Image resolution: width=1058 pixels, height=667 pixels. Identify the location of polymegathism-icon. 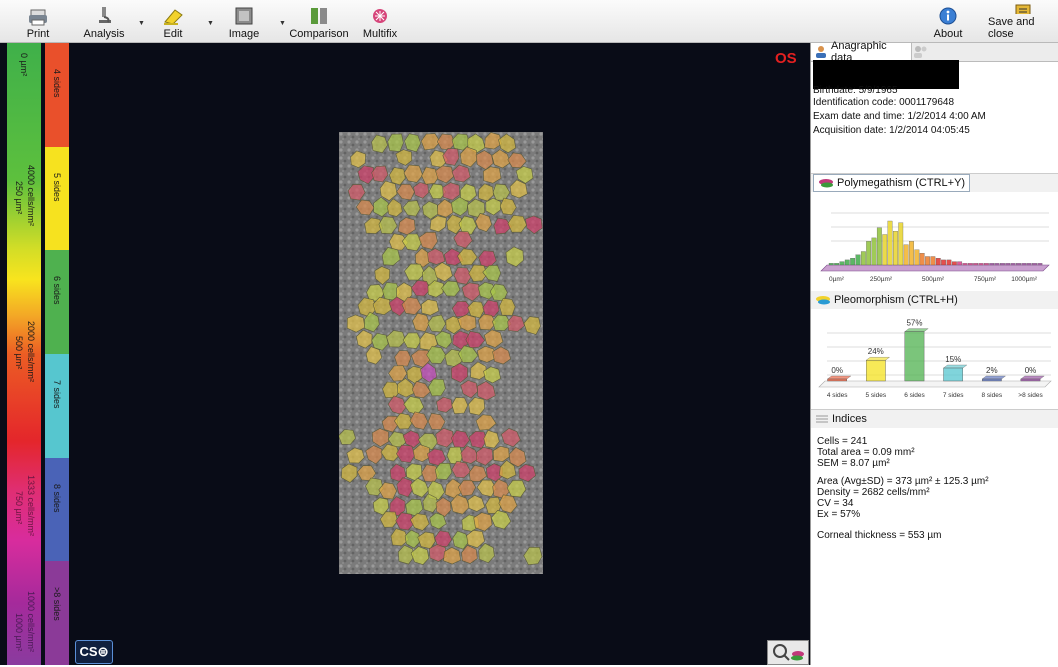
(826, 183).